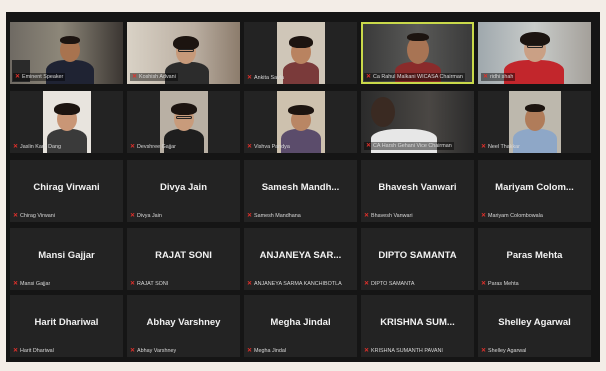  What do you see at coordinates (183, 322) in the screenshot?
I see `participant-display-name: Abhay Varshney` at bounding box center [183, 322].